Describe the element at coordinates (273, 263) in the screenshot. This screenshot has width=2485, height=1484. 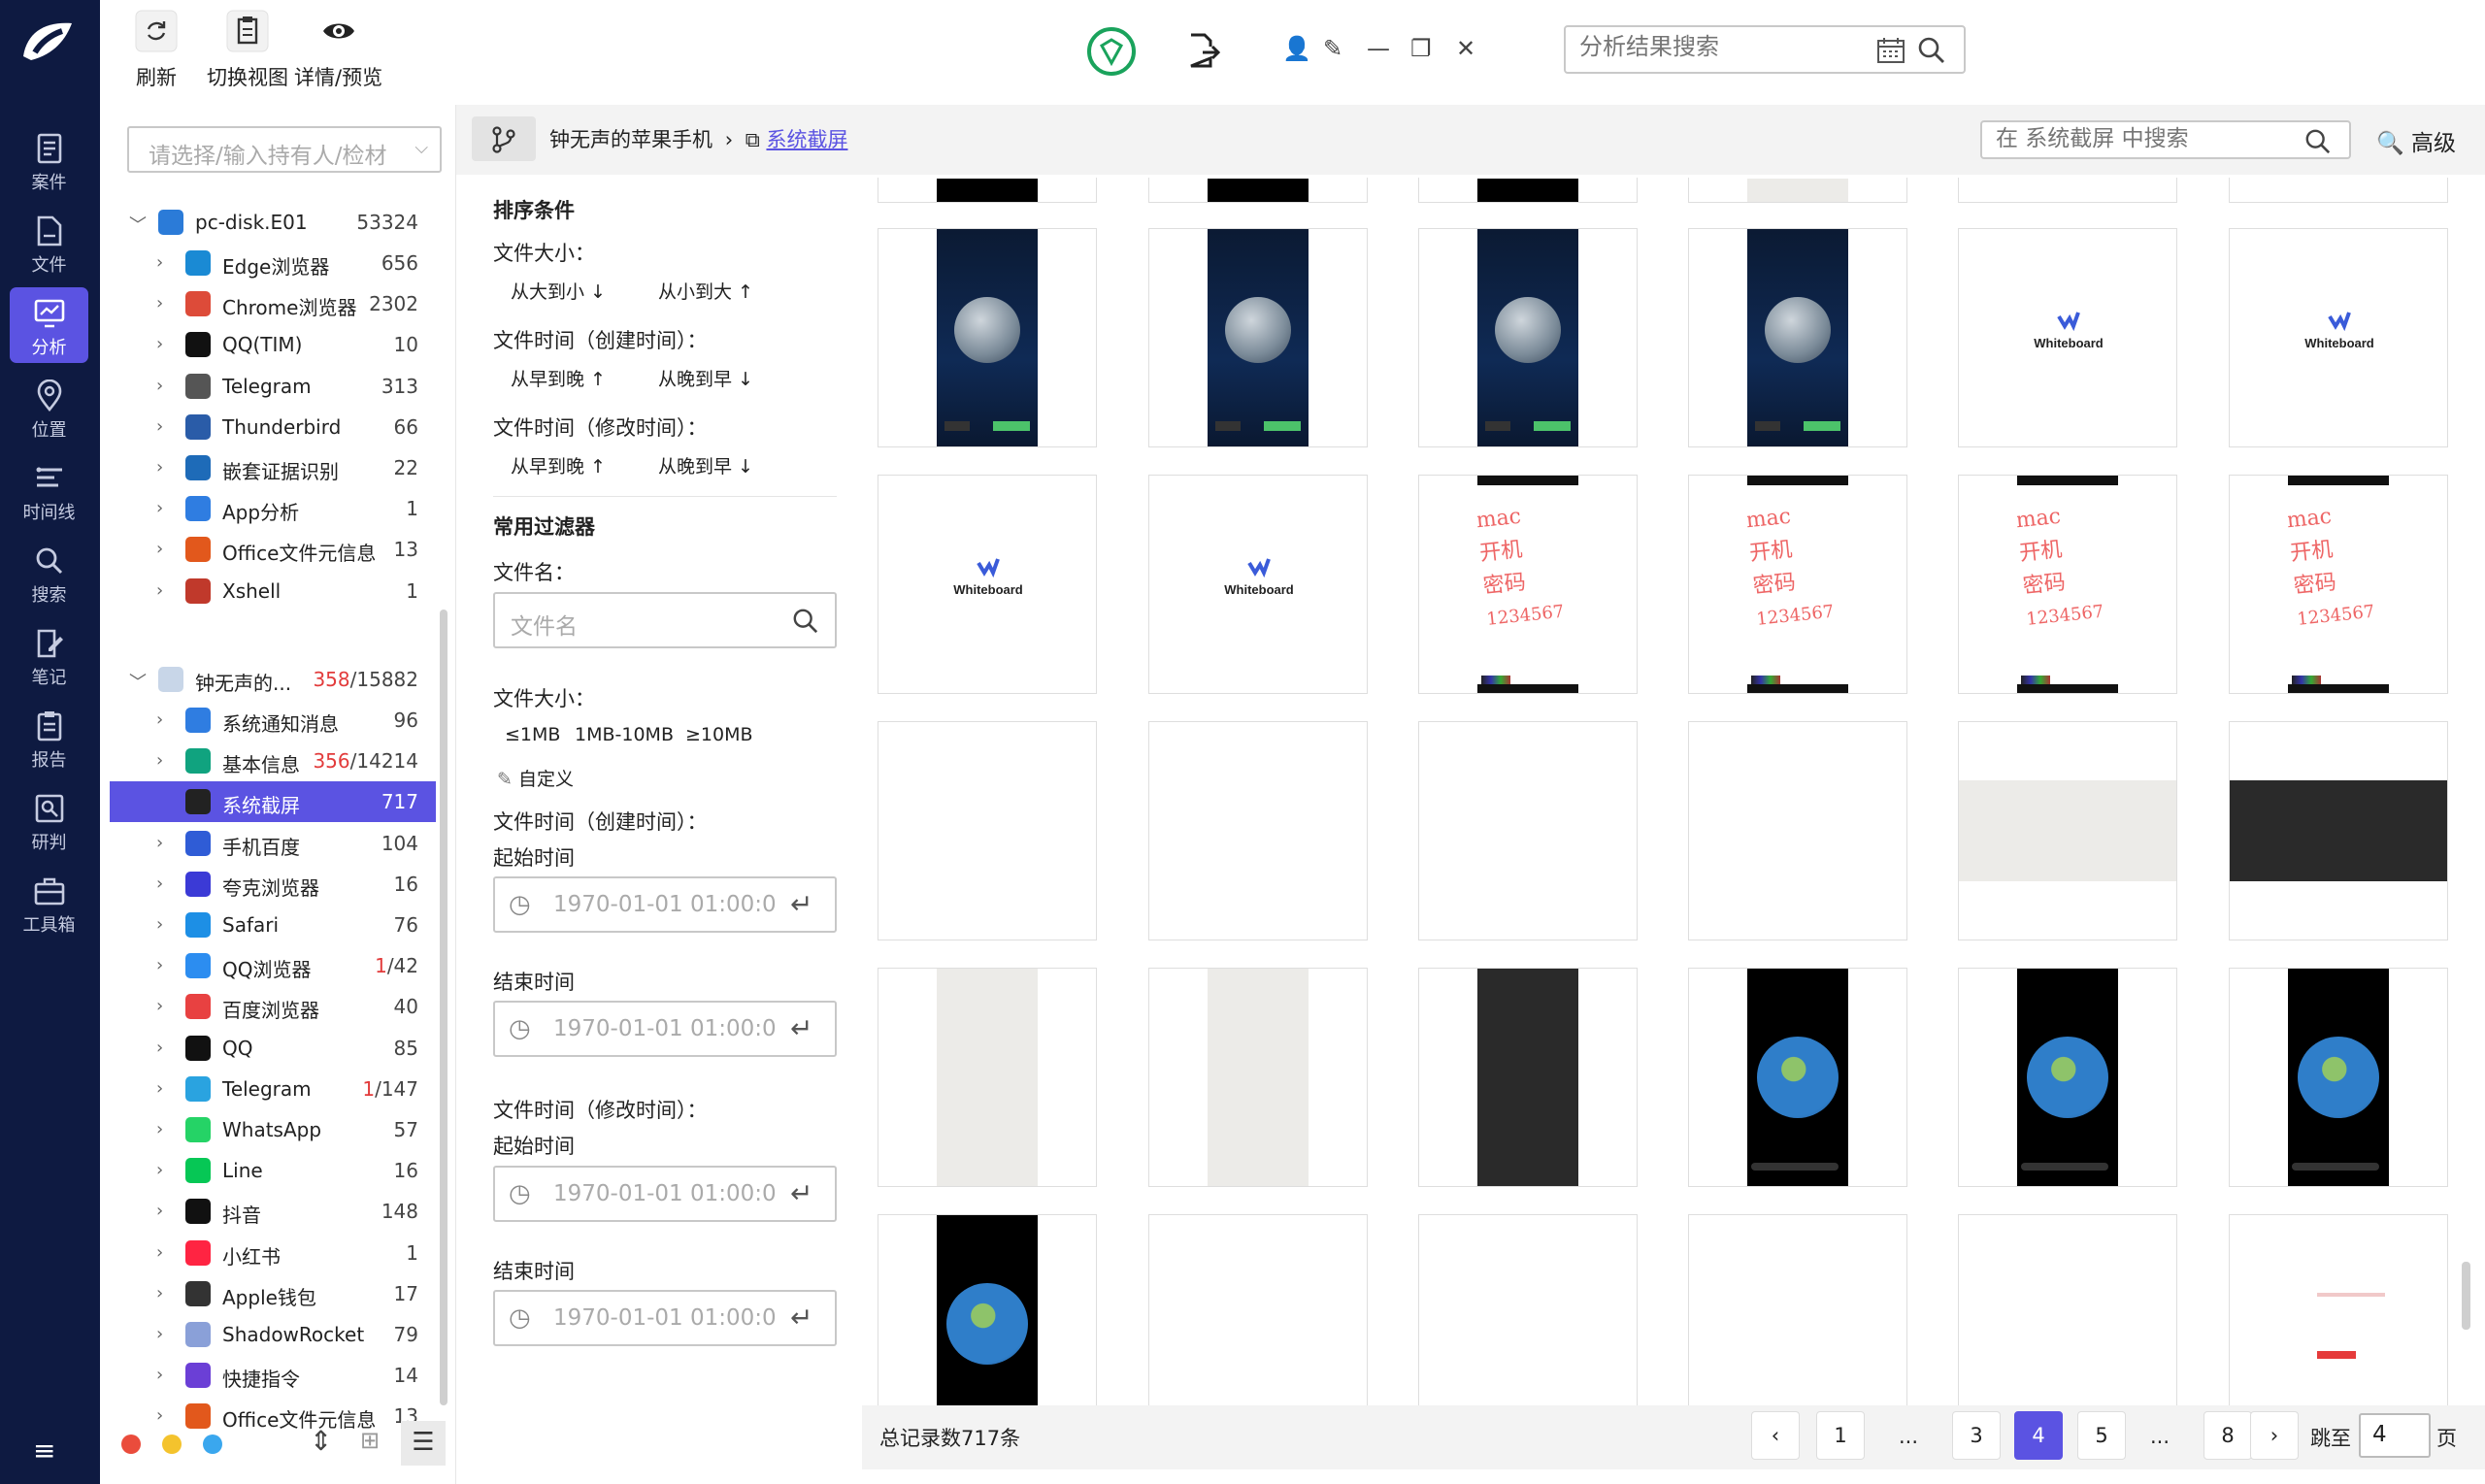
I see `tree-item: › Edge浏览器 656` at that location.